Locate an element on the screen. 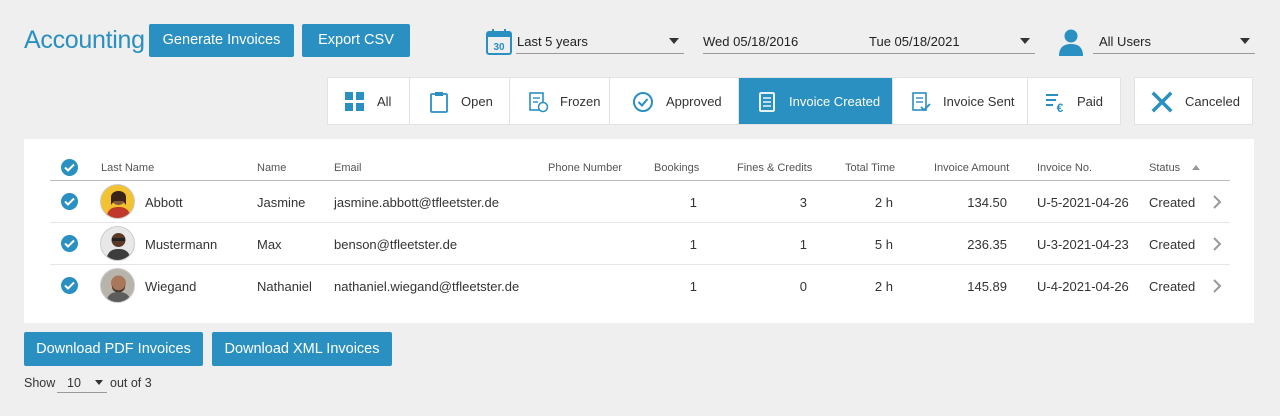 This screenshot has height=416, width=1280. cell-last-name: Mustermann is located at coordinates (181, 244).